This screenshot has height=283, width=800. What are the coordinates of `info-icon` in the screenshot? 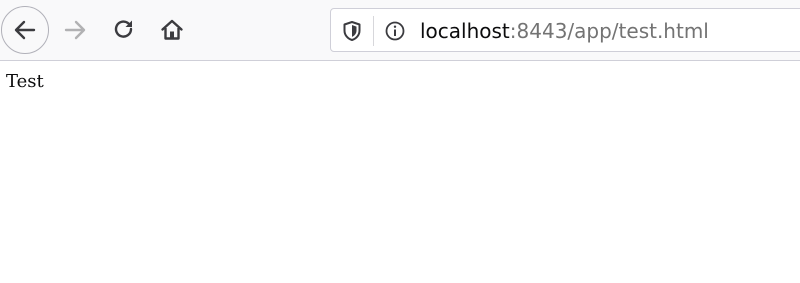 It's located at (395, 31).